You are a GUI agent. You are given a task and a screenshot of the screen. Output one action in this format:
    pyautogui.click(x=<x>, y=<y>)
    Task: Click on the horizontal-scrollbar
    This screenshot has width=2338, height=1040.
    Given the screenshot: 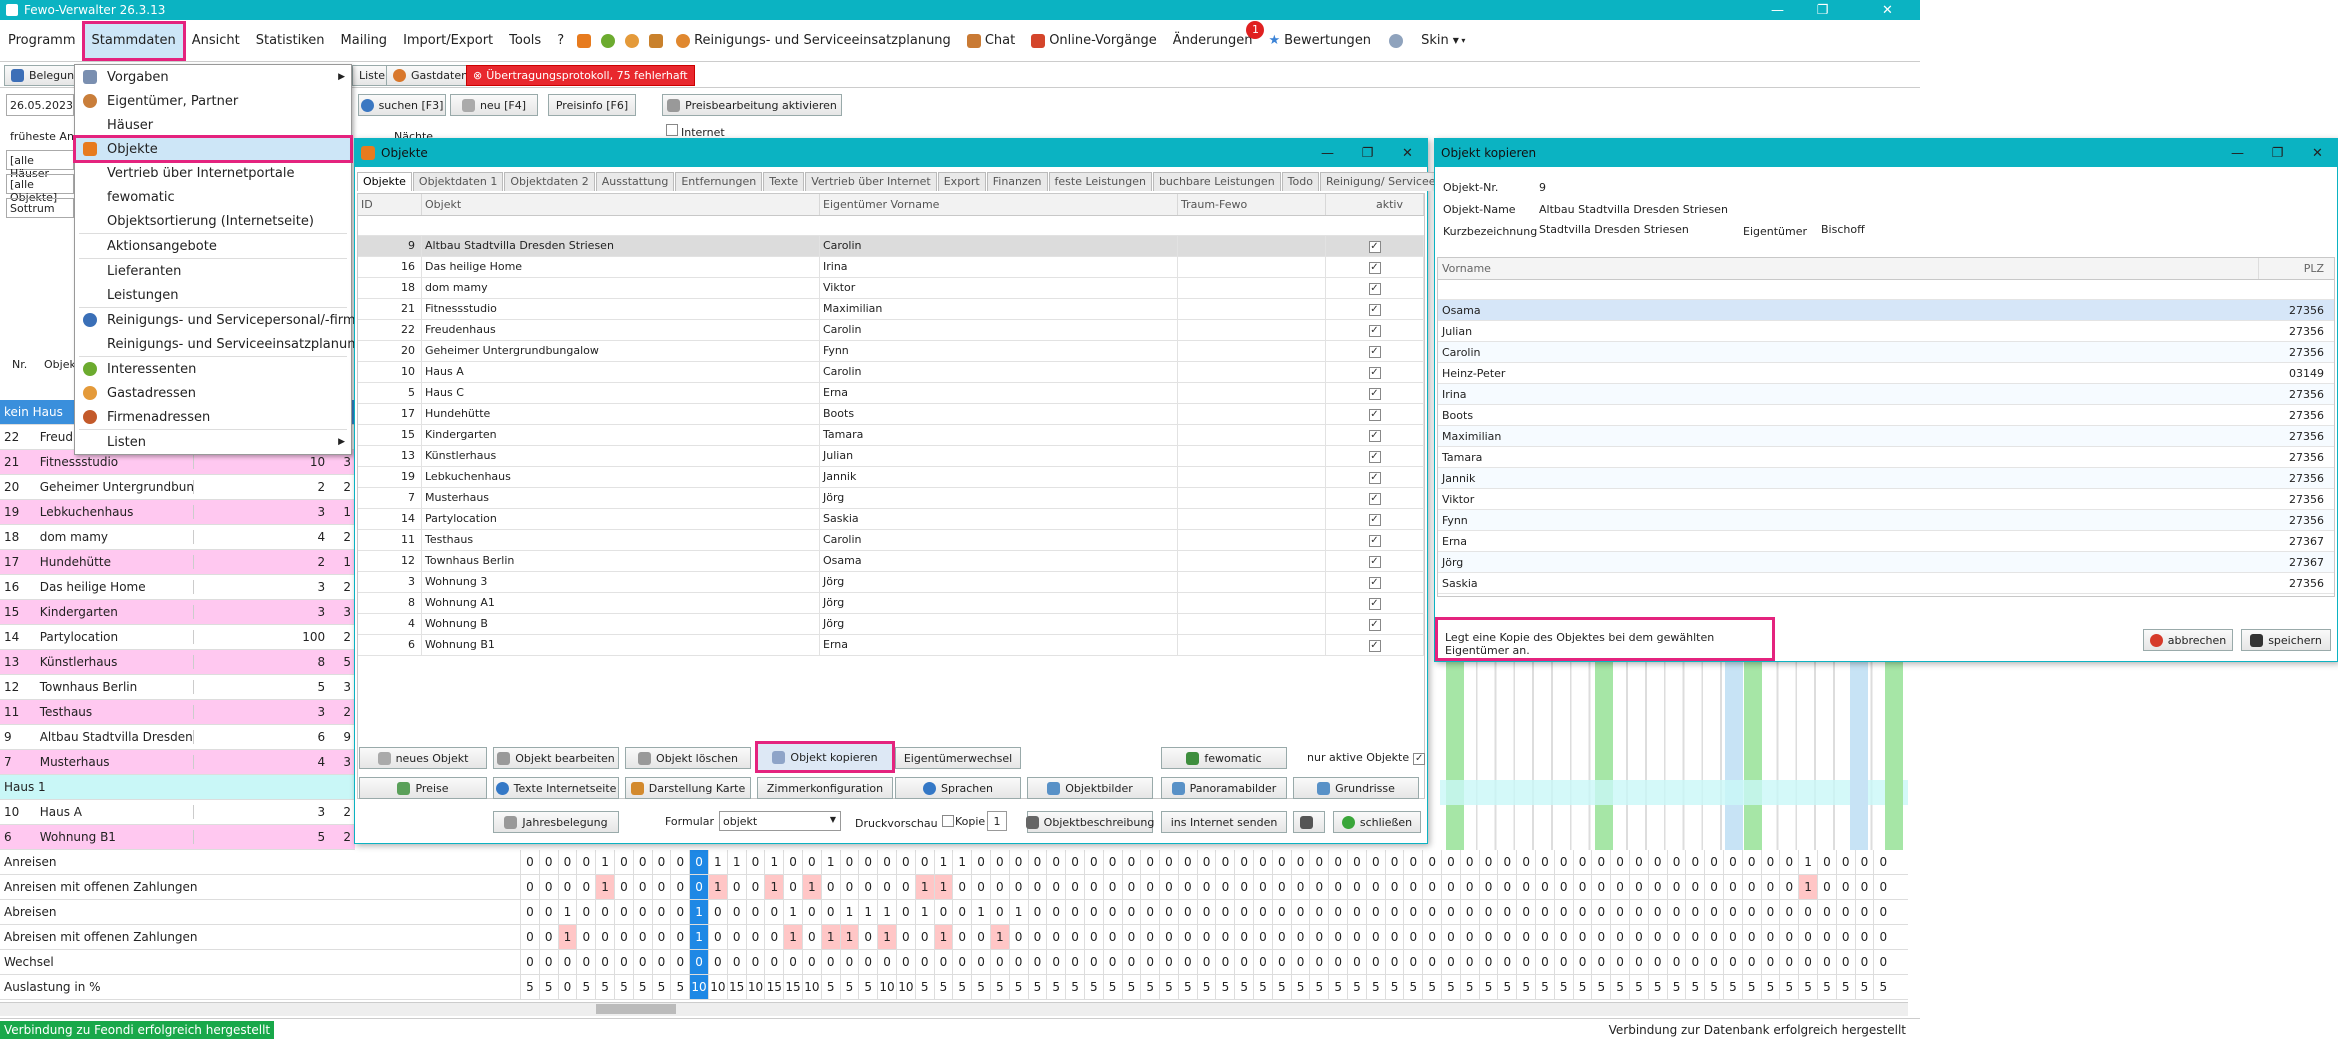 What is the action you would take?
    pyautogui.click(x=954, y=1009)
    